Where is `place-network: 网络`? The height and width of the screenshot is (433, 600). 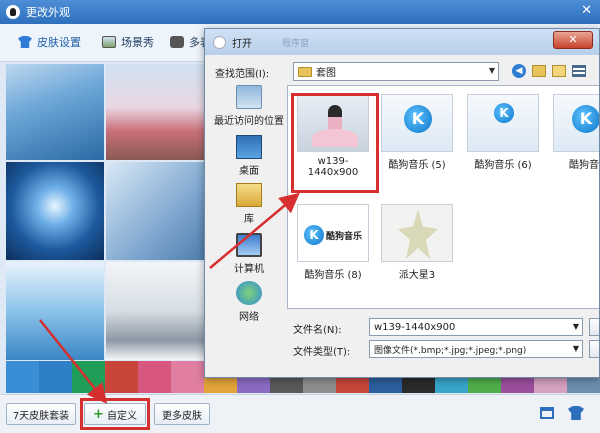
place-network: 网络 is located at coordinates (249, 302).